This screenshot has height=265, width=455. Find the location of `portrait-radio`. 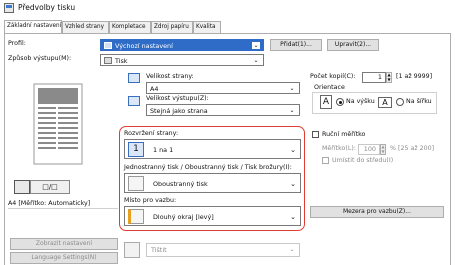

portrait-radio is located at coordinates (340, 102).